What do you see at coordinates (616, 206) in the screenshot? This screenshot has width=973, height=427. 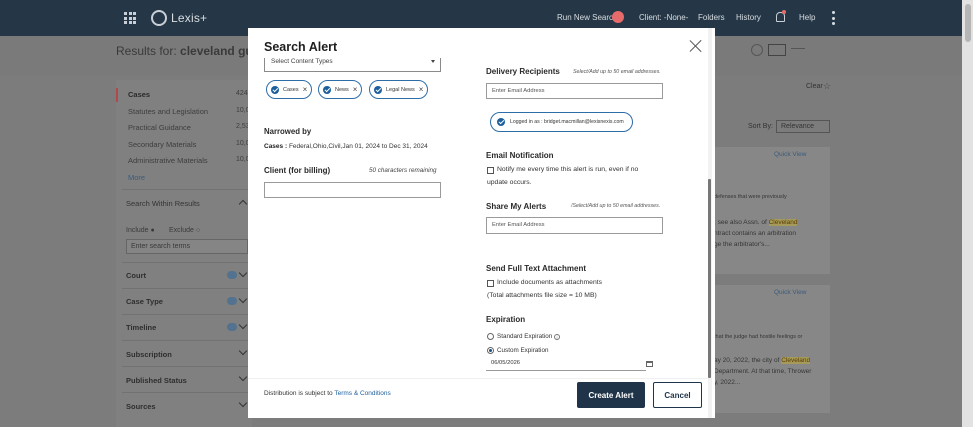 I see `share-alerts-hint: /Select/Add up to 50 email addresses.` at bounding box center [616, 206].